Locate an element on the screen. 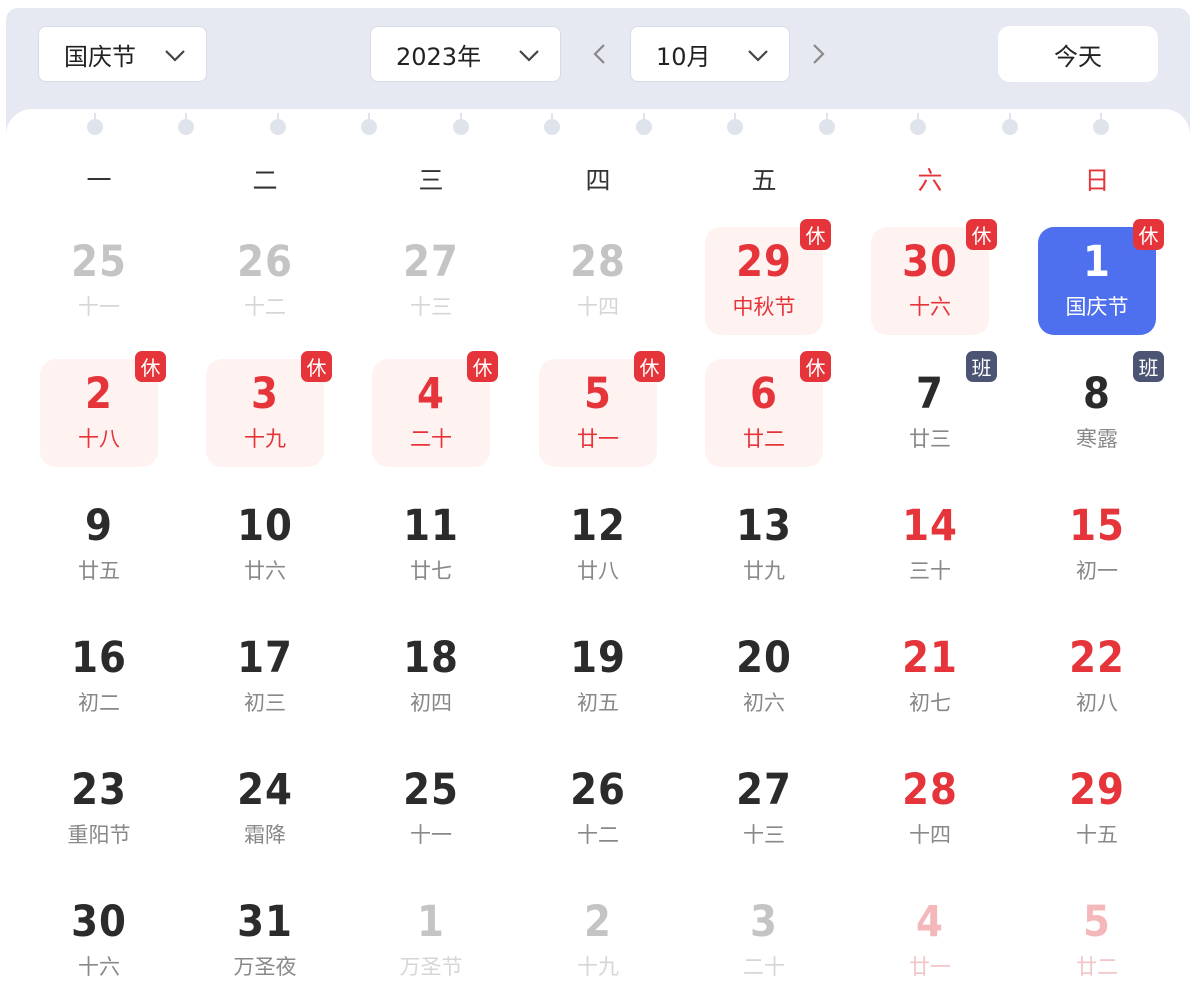 This screenshot has width=1202, height=1004. weekday-label: 四 is located at coordinates (598, 180).